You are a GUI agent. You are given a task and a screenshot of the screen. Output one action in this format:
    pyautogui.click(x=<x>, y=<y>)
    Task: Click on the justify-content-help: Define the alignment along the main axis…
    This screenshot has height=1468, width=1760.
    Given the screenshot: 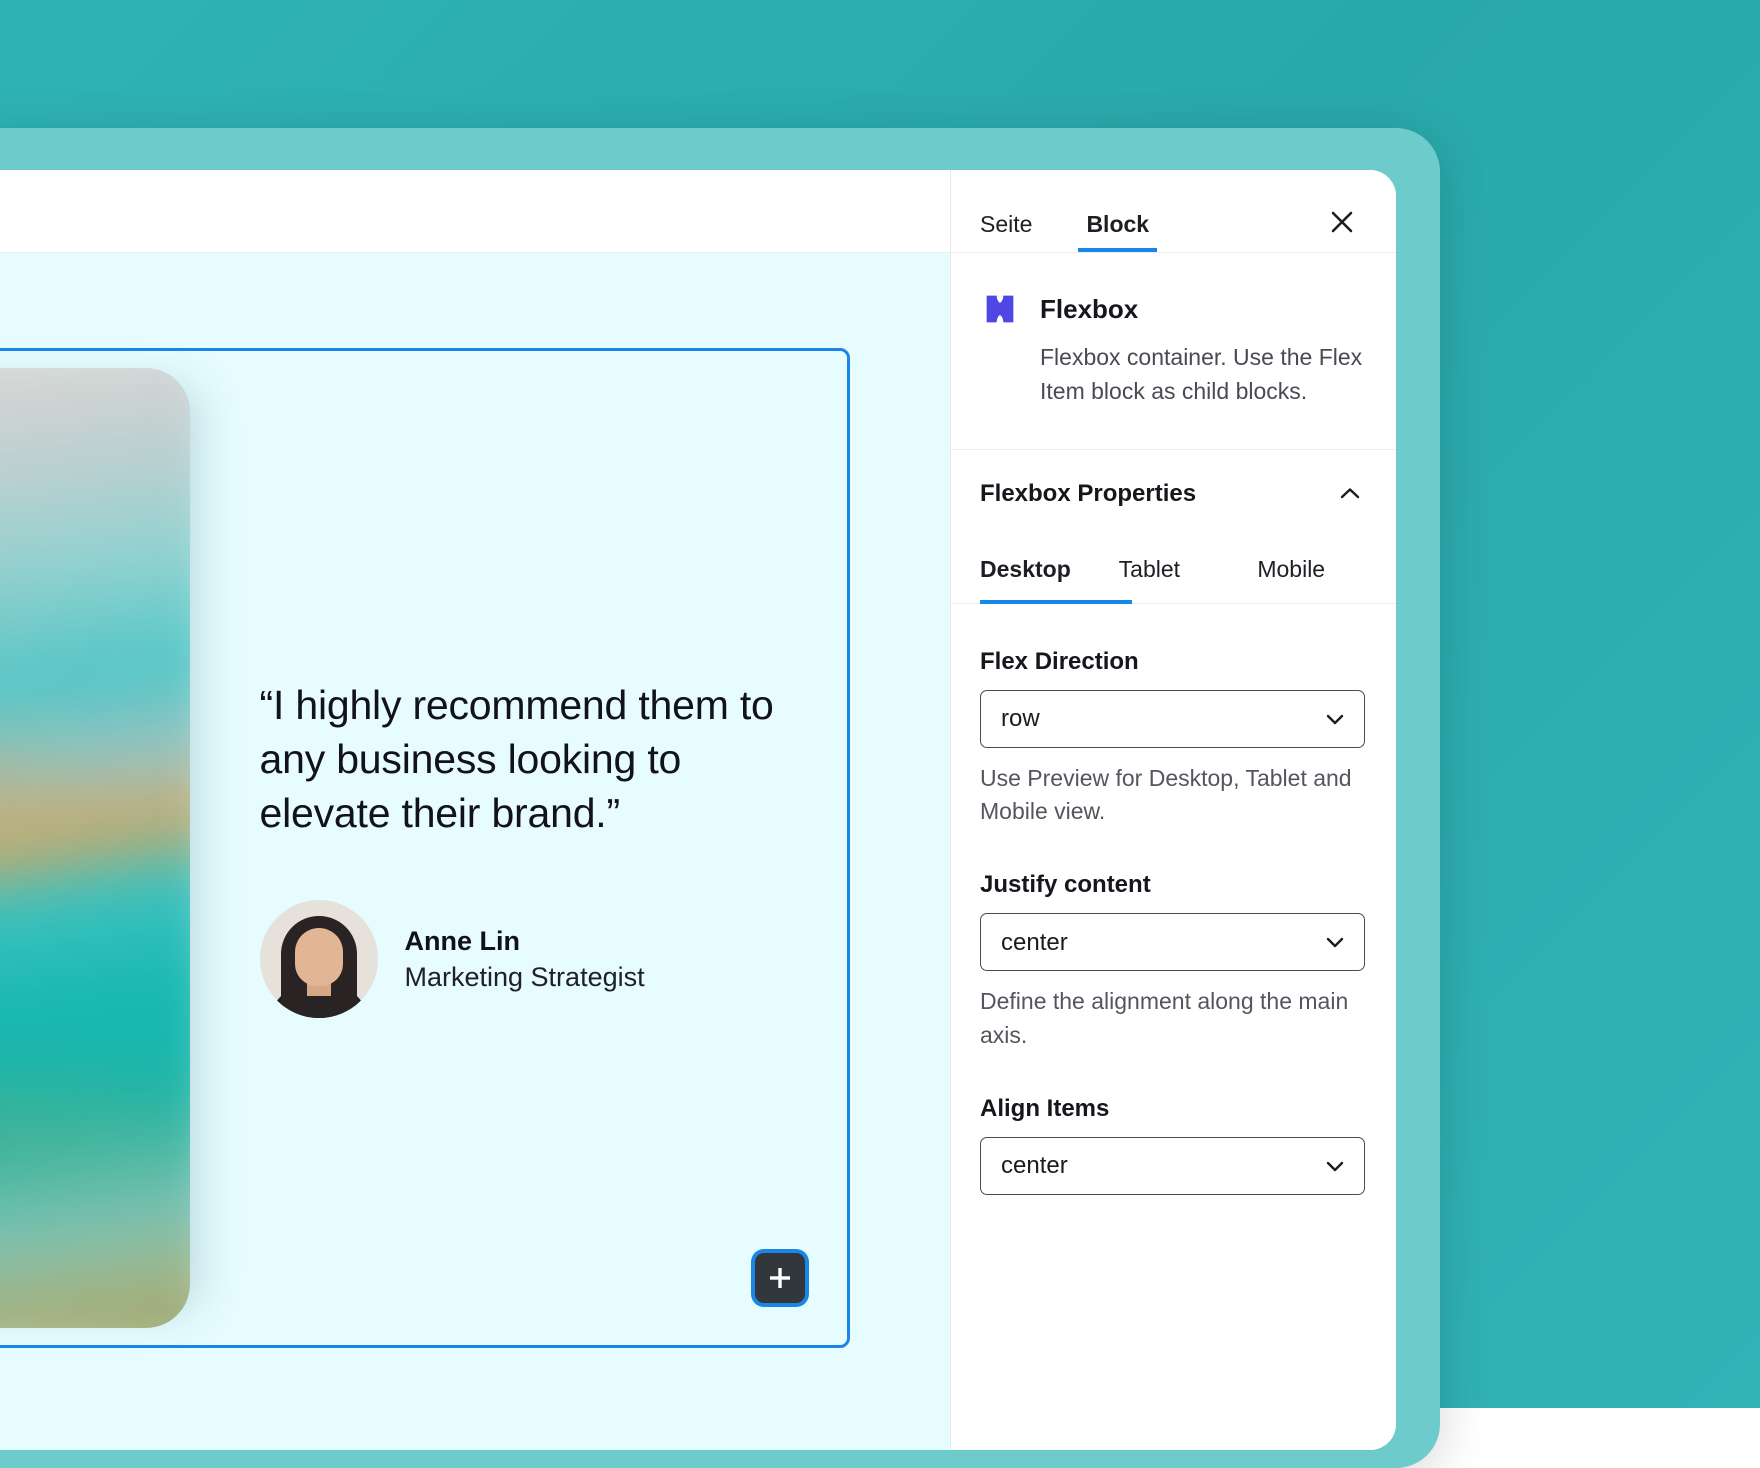 What is the action you would take?
    pyautogui.click(x=1172, y=1019)
    